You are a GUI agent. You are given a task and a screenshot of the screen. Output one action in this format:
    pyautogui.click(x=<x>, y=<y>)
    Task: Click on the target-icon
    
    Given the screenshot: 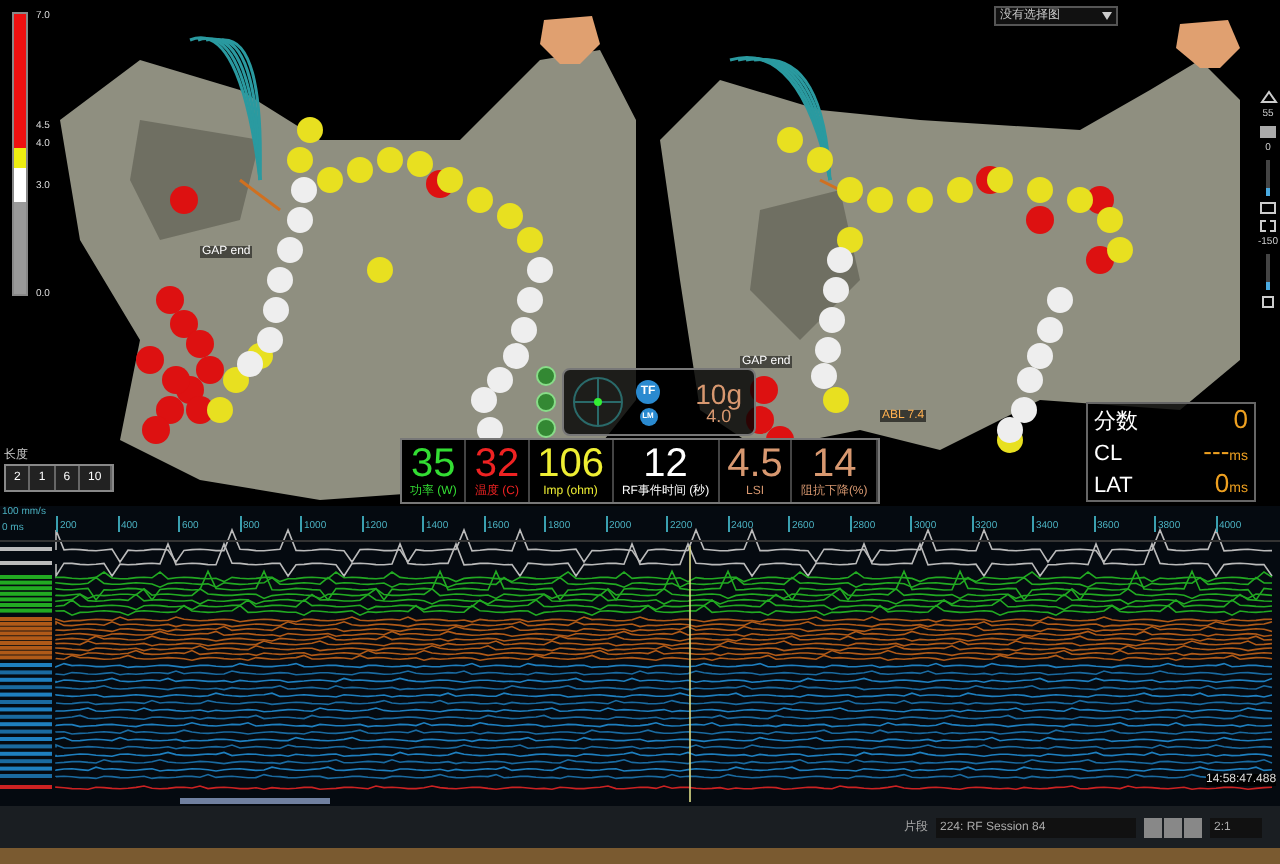 What is the action you would take?
    pyautogui.click(x=598, y=402)
    